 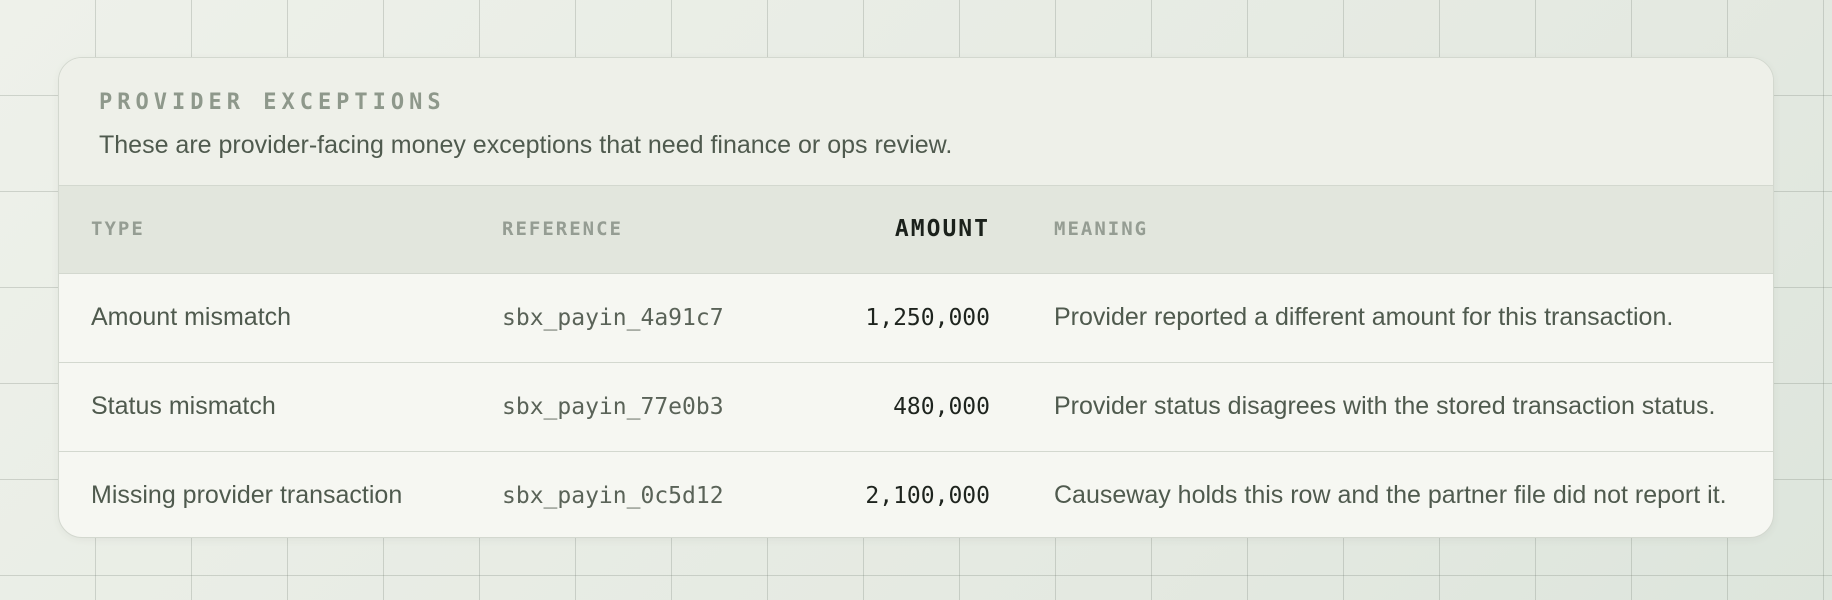 I want to click on table-header-row: TYPE REFERENCE AMOUNT MEANING, so click(x=916, y=230).